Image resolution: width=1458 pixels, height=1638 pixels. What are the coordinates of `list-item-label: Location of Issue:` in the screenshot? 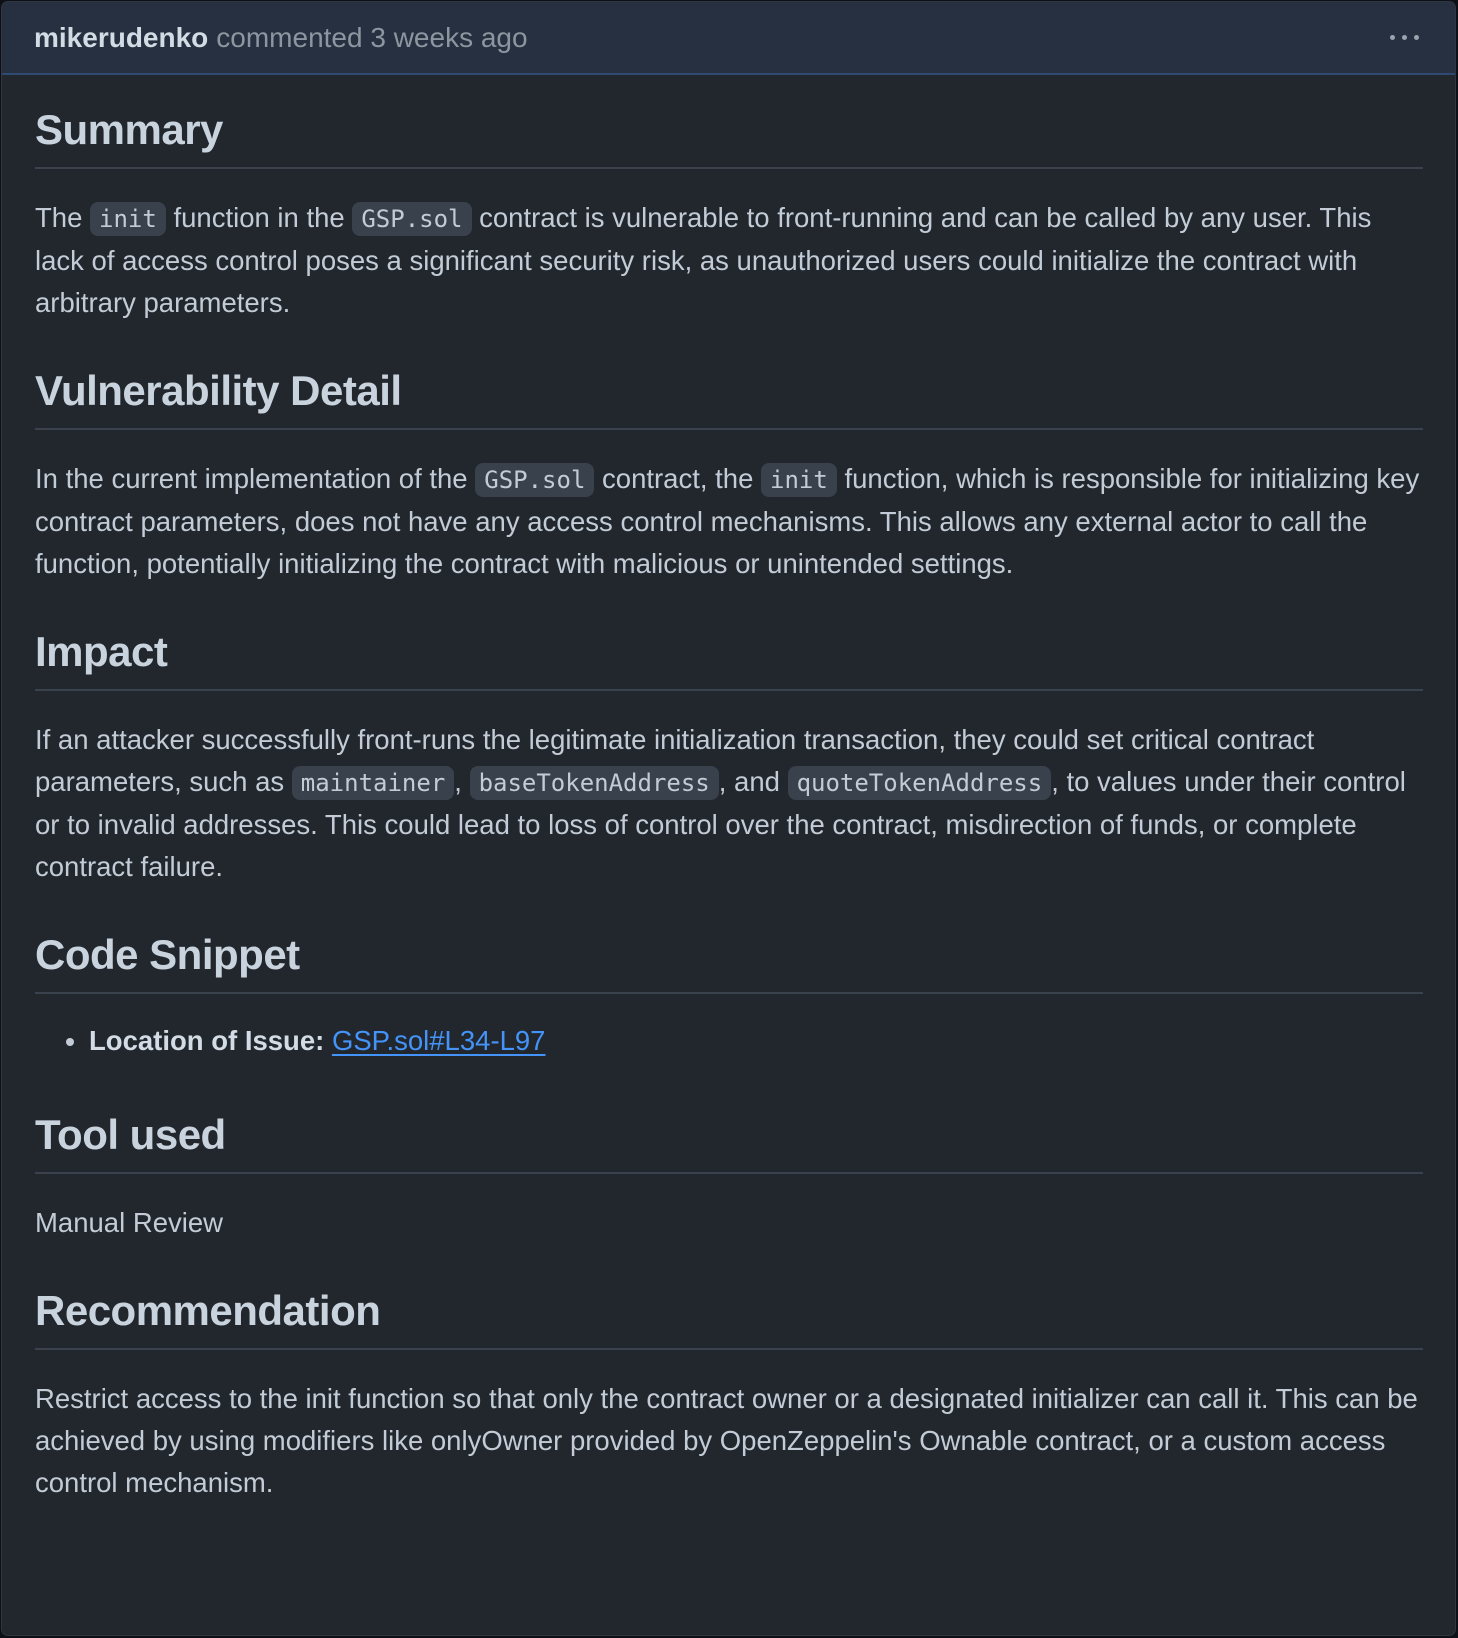 It's located at (207, 1040).